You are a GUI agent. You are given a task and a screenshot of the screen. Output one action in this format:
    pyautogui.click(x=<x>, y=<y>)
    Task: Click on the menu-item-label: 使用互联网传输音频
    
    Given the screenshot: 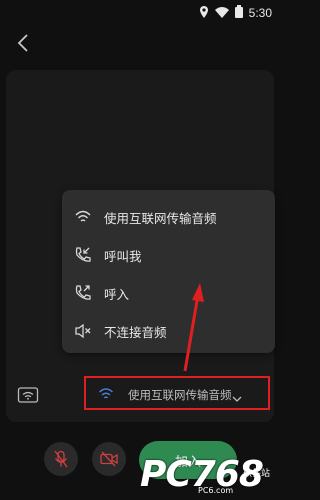 What is the action you would take?
    pyautogui.click(x=160, y=218)
    